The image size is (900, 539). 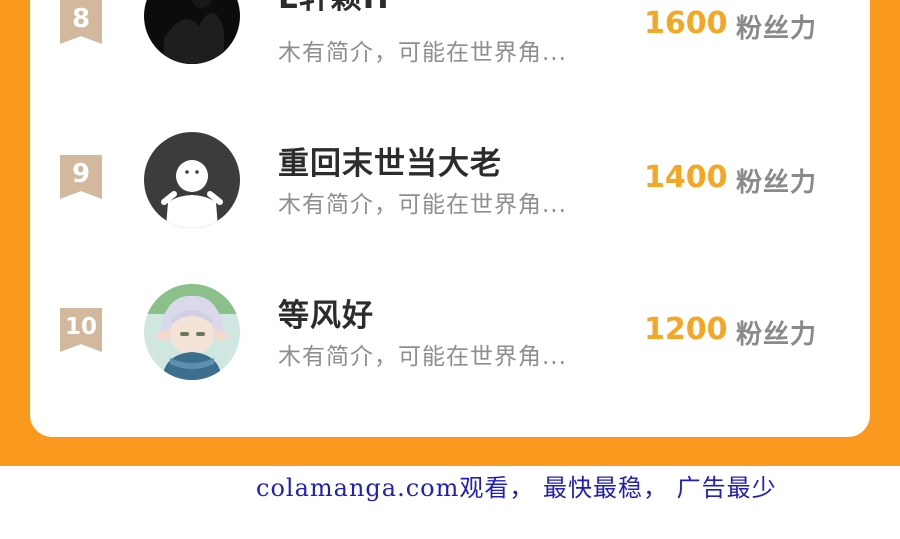 What do you see at coordinates (334, 8) in the screenshot?
I see `user-name: L轩颖H` at bounding box center [334, 8].